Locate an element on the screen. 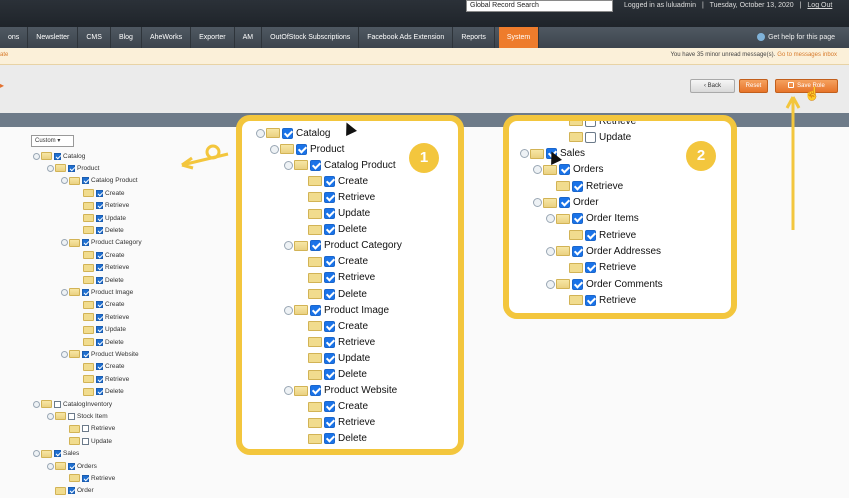 Image resolution: width=849 pixels, height=498 pixels. nav-item-facebook-ads-extension: Facebook Ads Extension is located at coordinates (406, 37).